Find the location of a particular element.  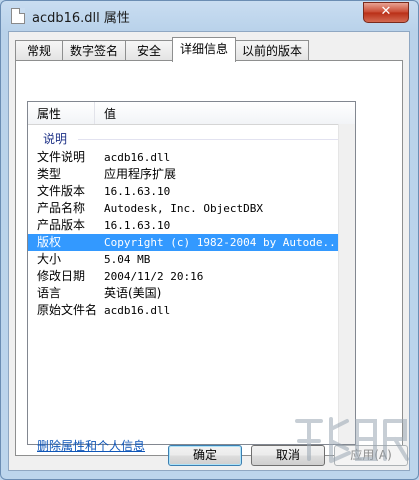

property-label: 文件版本 is located at coordinates (61, 191).